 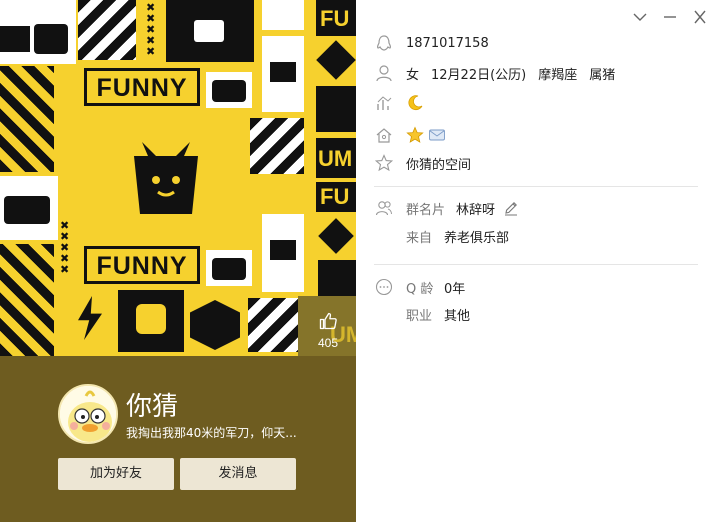 What do you see at coordinates (413, 75) in the screenshot?
I see `gender: 女` at bounding box center [413, 75].